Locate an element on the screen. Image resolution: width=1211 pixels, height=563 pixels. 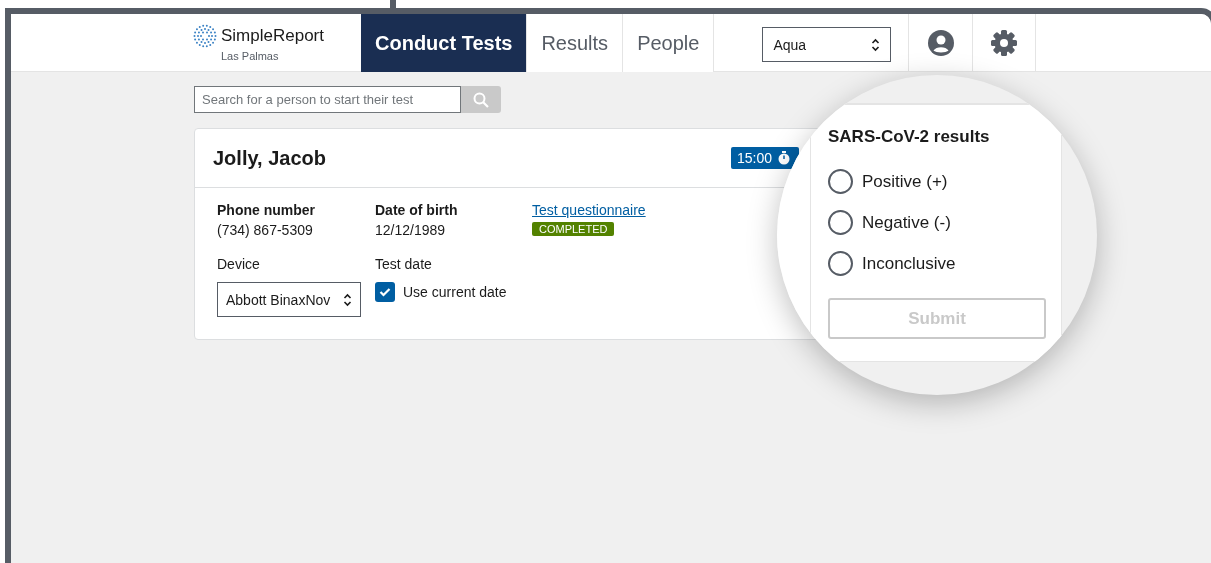
field-label: Test date is located at coordinates (403, 264).